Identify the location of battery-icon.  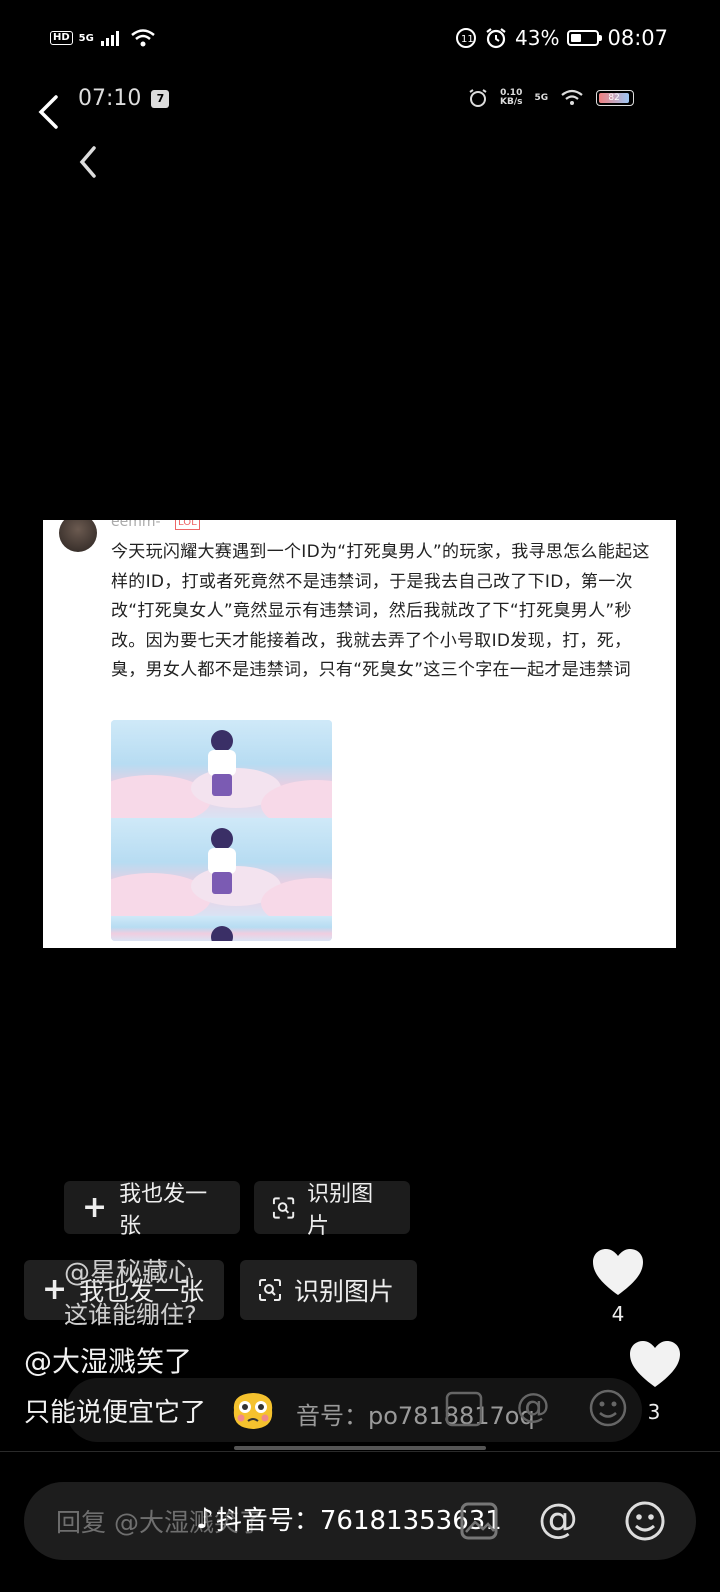
(585, 38).